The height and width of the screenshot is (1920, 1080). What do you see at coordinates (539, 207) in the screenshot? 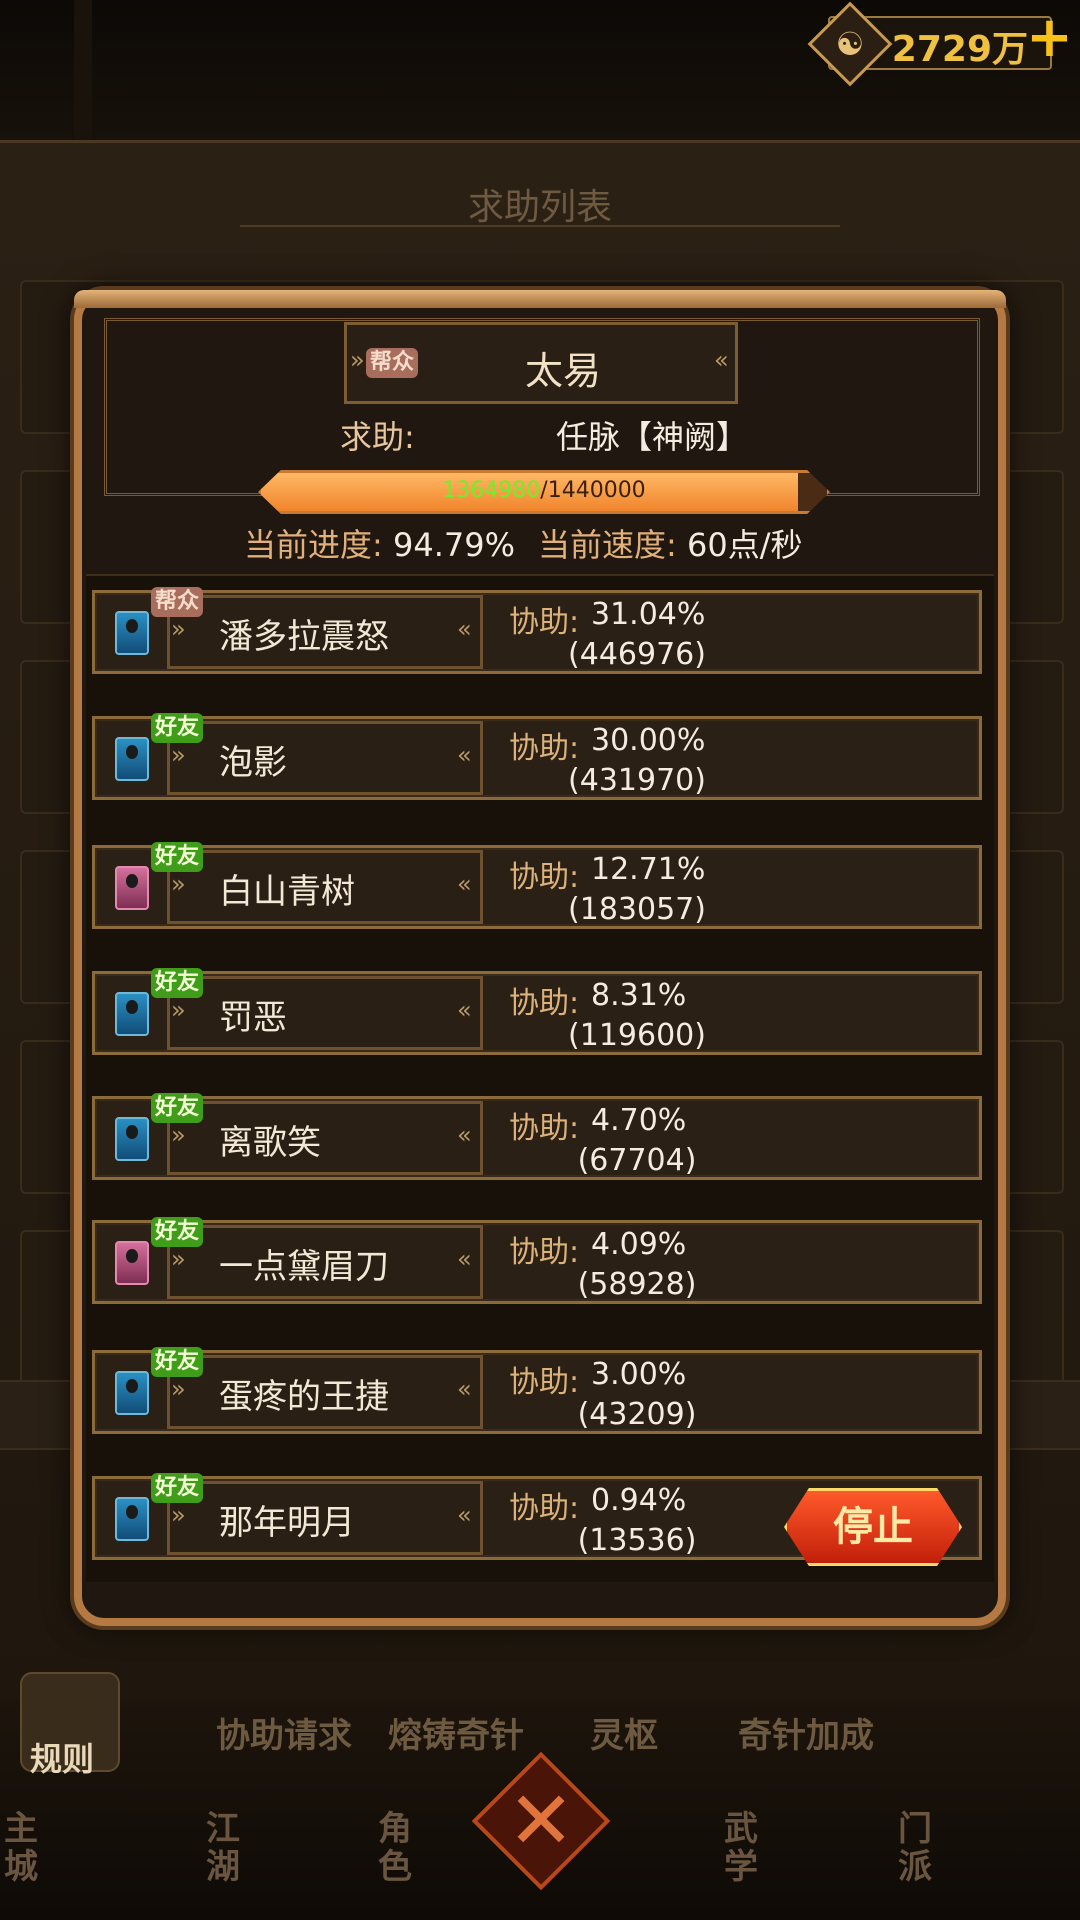
I see `background-title: 求助列表` at bounding box center [539, 207].